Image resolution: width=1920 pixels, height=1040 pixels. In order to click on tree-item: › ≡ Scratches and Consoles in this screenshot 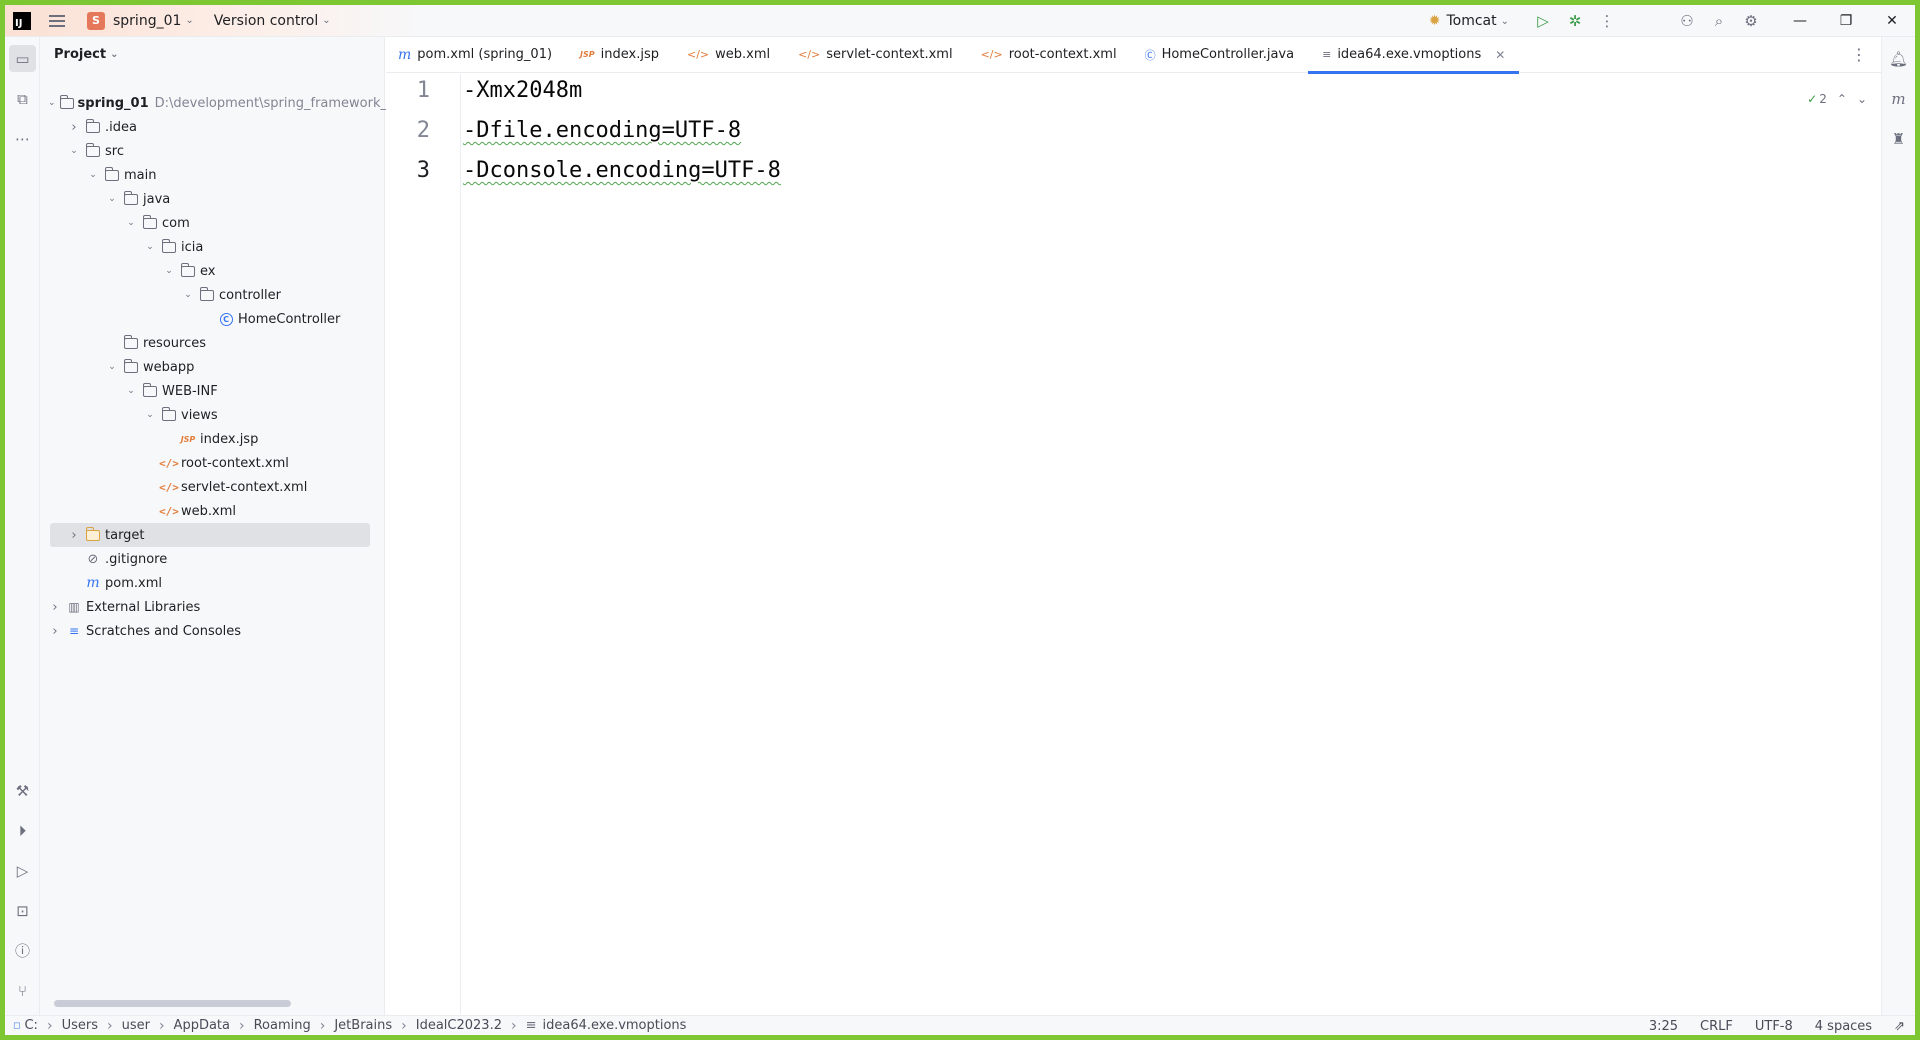, I will do `click(212, 631)`.